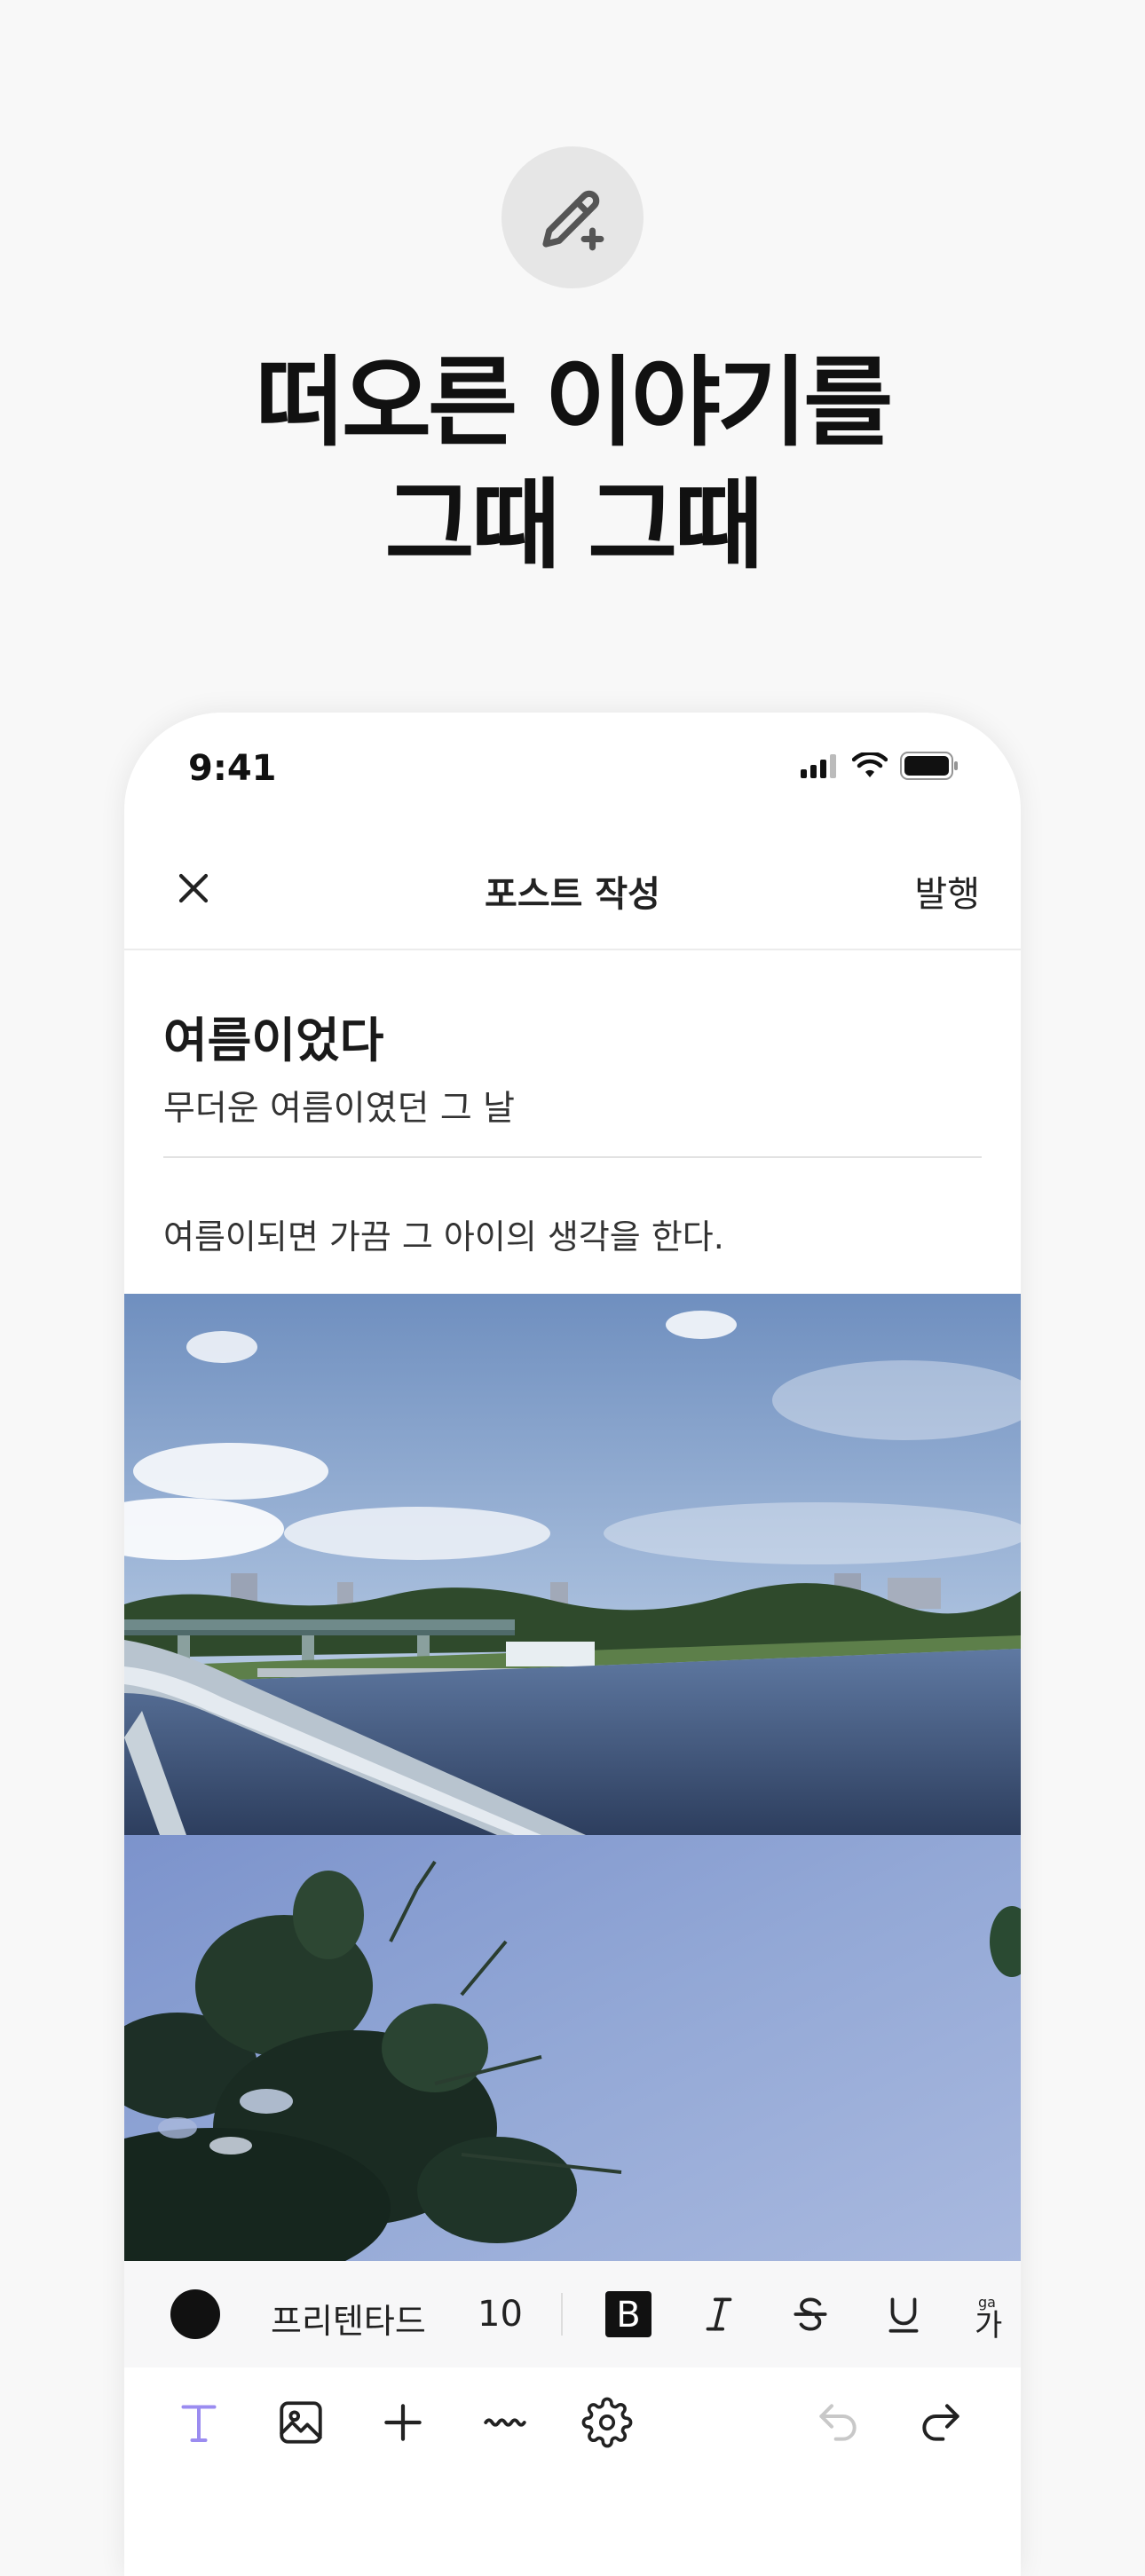  What do you see at coordinates (403, 2422) in the screenshot?
I see `plus-icon` at bounding box center [403, 2422].